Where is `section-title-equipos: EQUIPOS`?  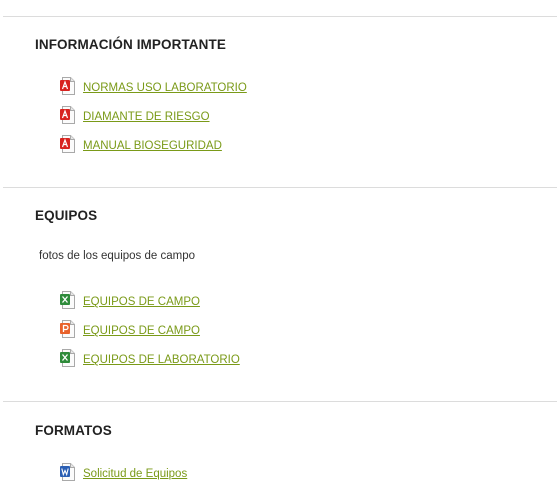
section-title-equipos: EQUIPOS is located at coordinates (66, 215).